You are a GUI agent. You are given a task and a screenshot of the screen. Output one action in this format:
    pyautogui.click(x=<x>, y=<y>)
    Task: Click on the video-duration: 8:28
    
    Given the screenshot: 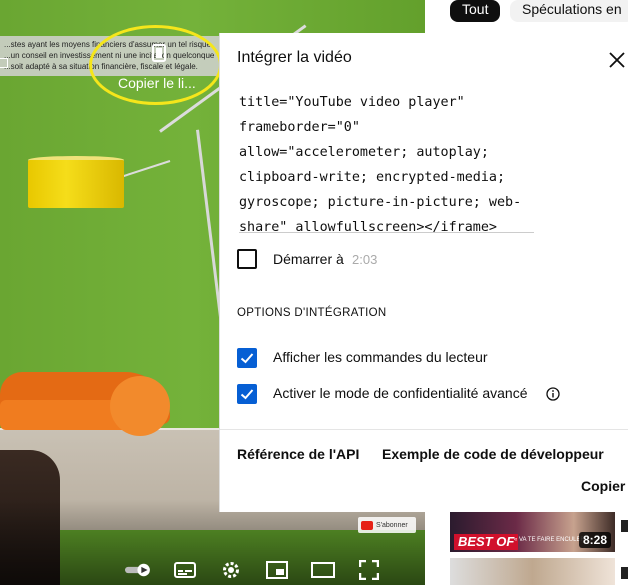 What is the action you would take?
    pyautogui.click(x=594, y=540)
    